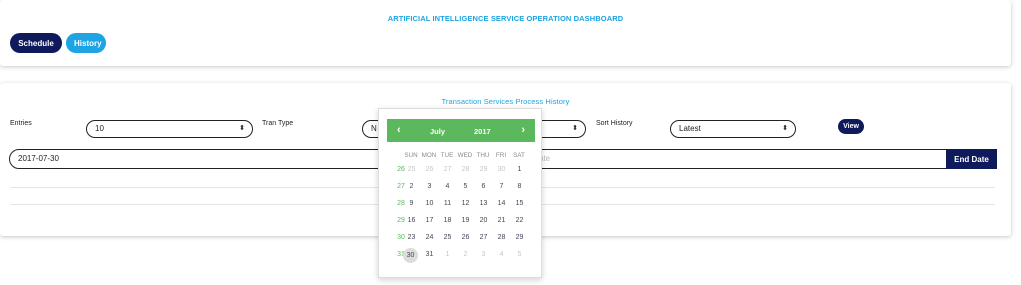 The height and width of the screenshot is (285, 1021). What do you see at coordinates (501, 170) in the screenshot?
I see `calendar-day: 30` at bounding box center [501, 170].